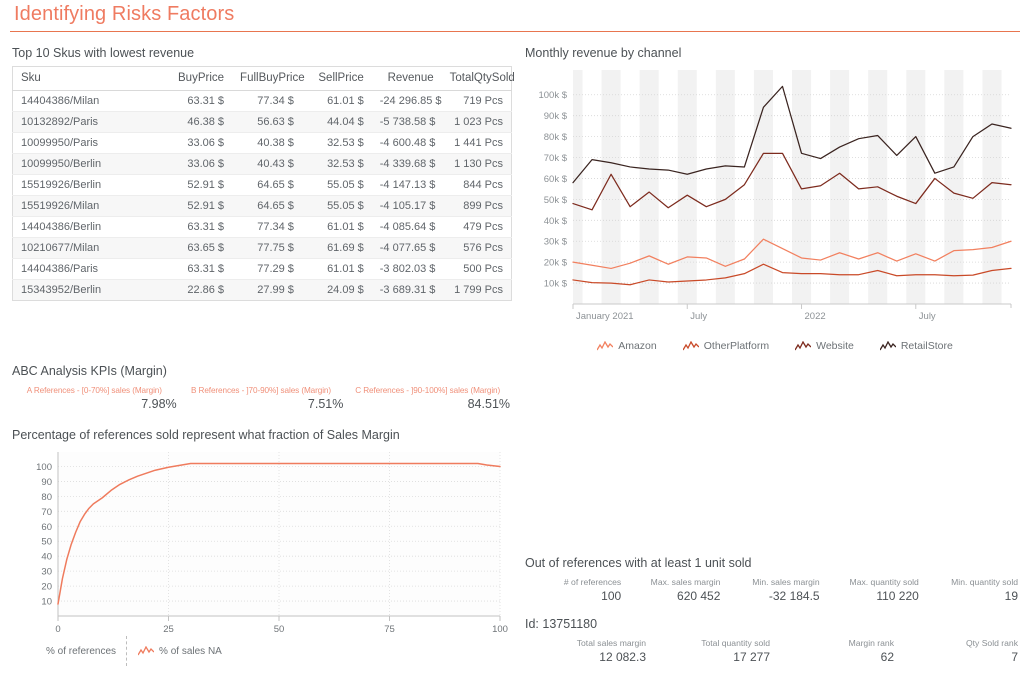 Image resolution: width=1027 pixels, height=676 pixels. I want to click on table-cell: 10099950/Paris, so click(87, 143).